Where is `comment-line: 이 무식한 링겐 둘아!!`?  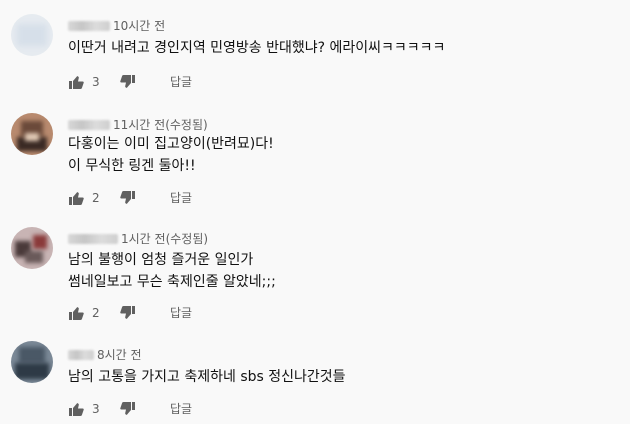 comment-line: 이 무식한 링겐 둘아!! is located at coordinates (132, 166).